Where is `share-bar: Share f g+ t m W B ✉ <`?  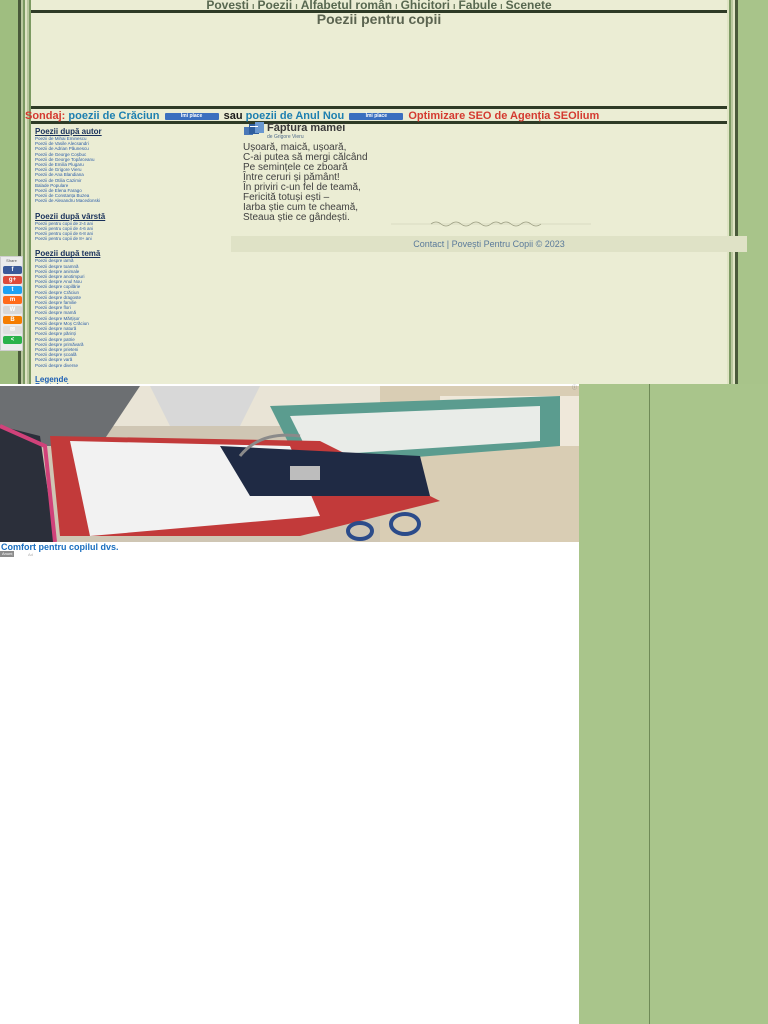 share-bar: Share f g+ t m W B ✉ < is located at coordinates (11, 303).